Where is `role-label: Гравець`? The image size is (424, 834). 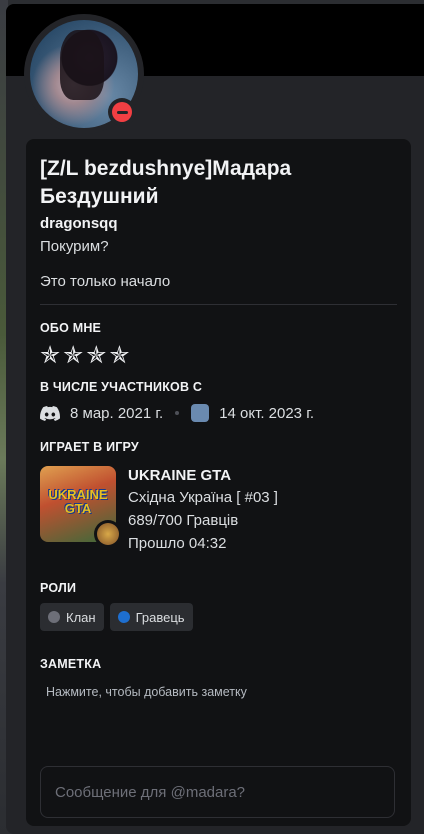
role-label: Гравець is located at coordinates (160, 617).